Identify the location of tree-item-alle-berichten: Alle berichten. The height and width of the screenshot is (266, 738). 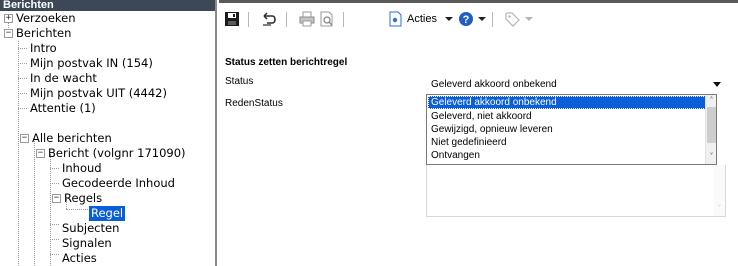
(72, 138).